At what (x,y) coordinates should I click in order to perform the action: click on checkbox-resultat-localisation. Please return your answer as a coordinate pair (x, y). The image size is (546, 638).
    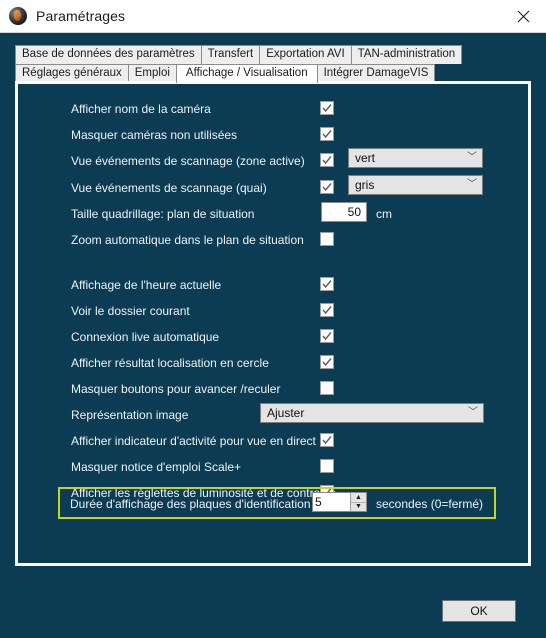
    Looking at the image, I should click on (327, 362).